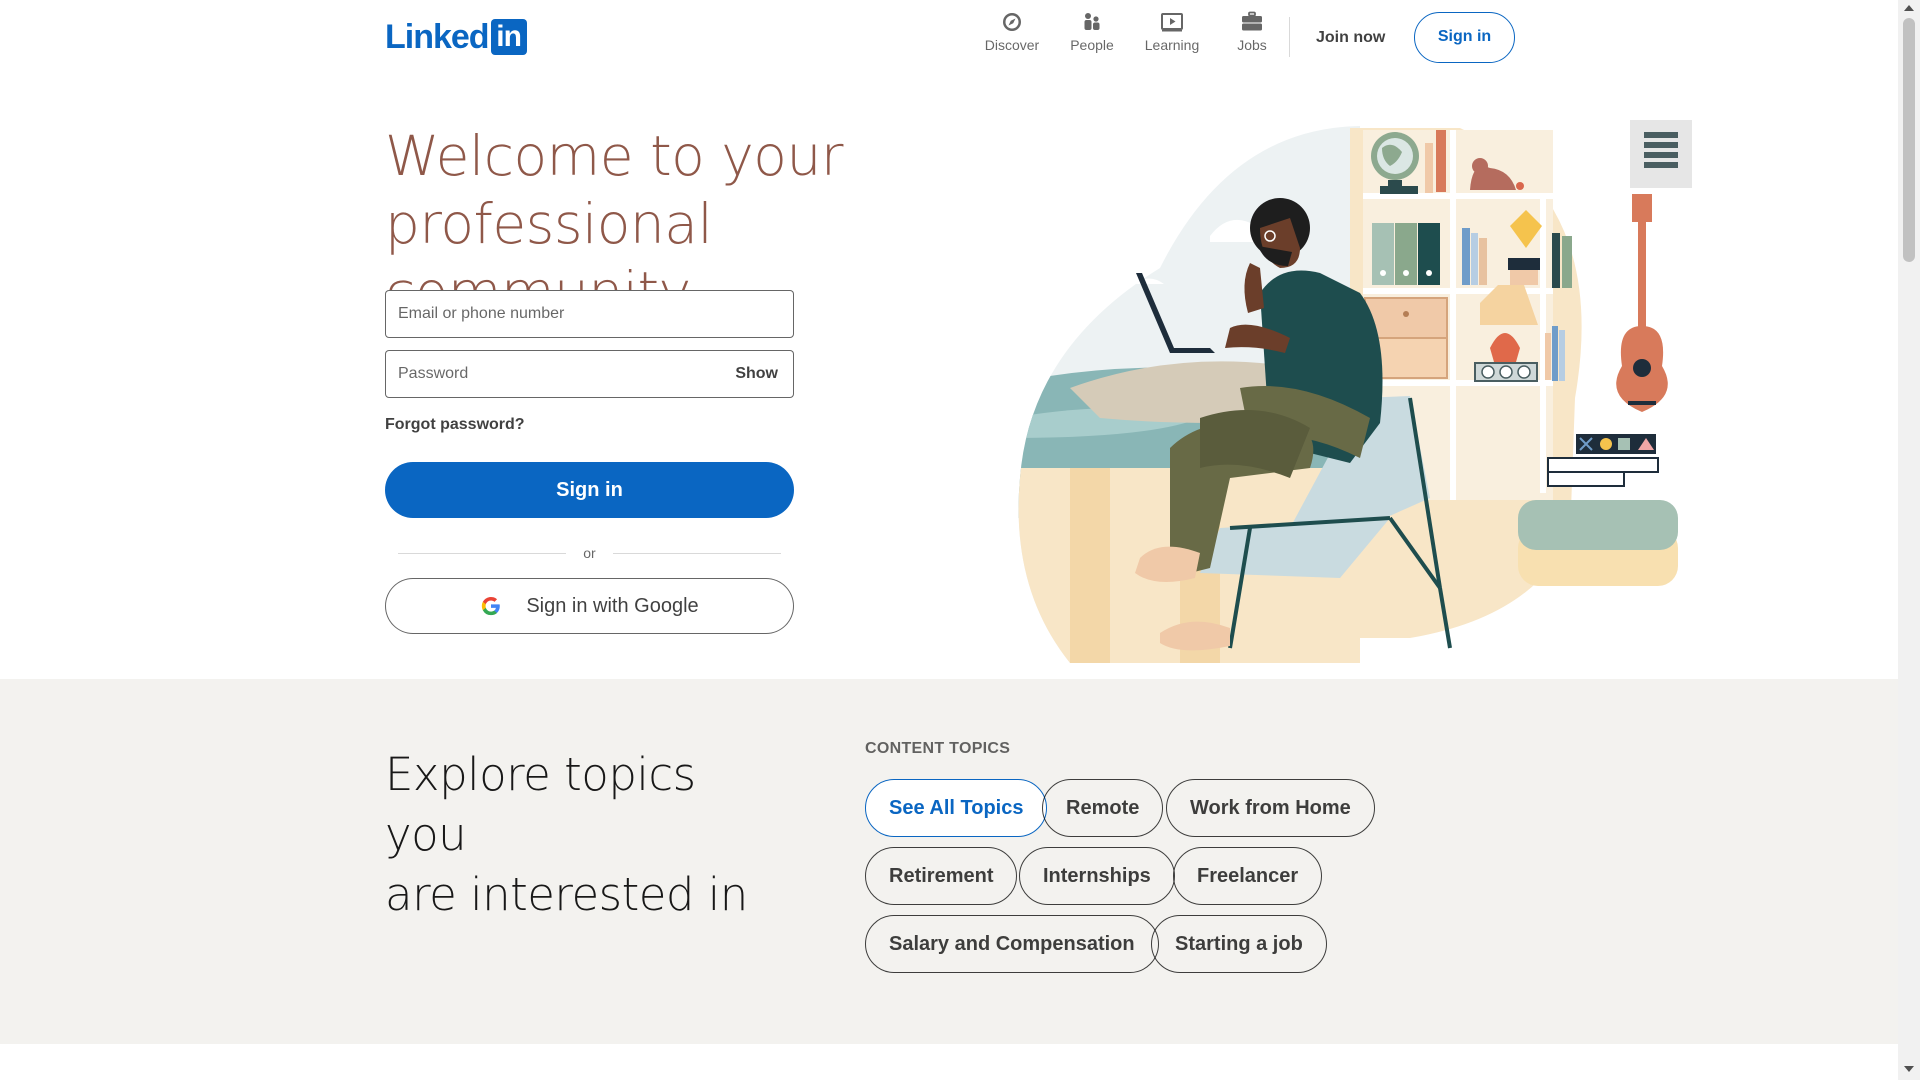 Image resolution: width=1920 pixels, height=1080 pixels. I want to click on nav-jobs-label: Jobs, so click(1252, 45).